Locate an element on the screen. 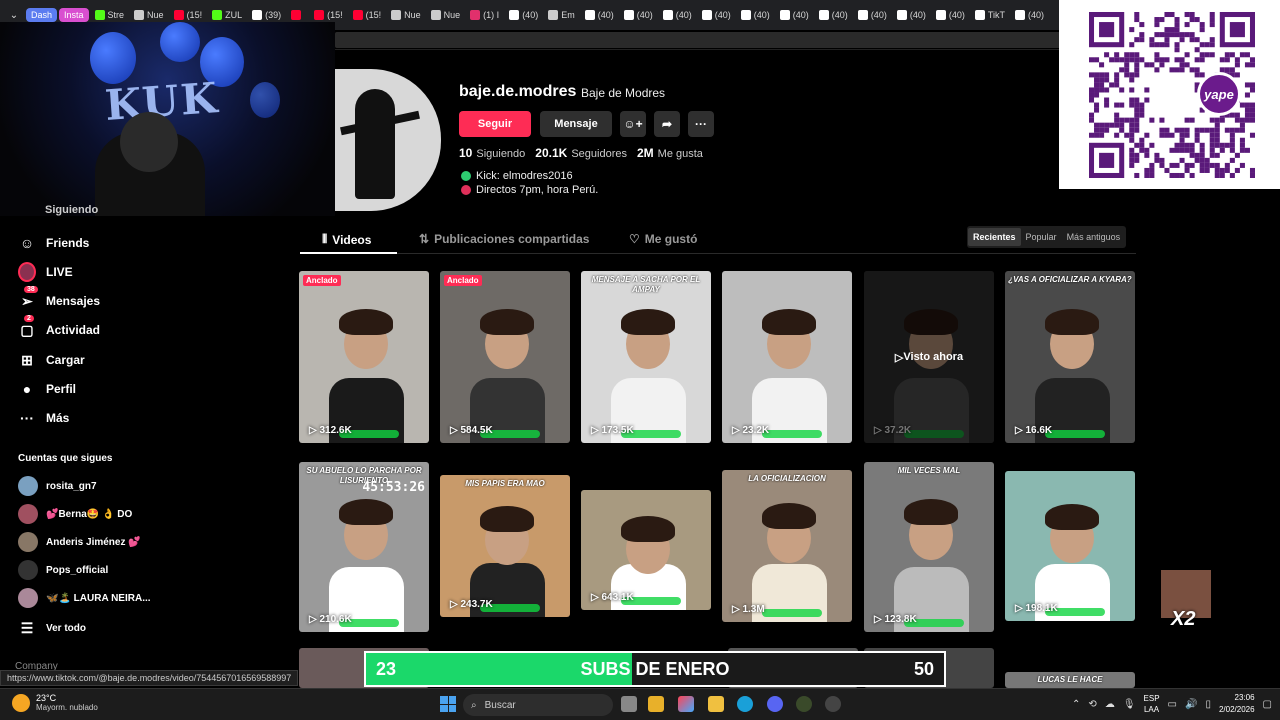 The width and height of the screenshot is (1280, 720). copilot-icon is located at coordinates (686, 704).